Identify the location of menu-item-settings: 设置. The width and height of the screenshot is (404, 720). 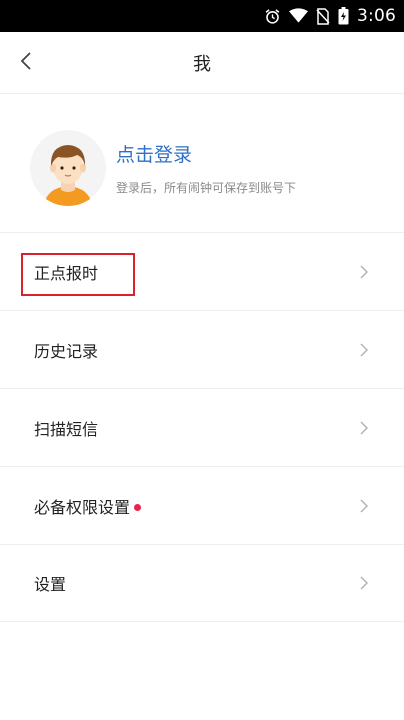
(202, 583).